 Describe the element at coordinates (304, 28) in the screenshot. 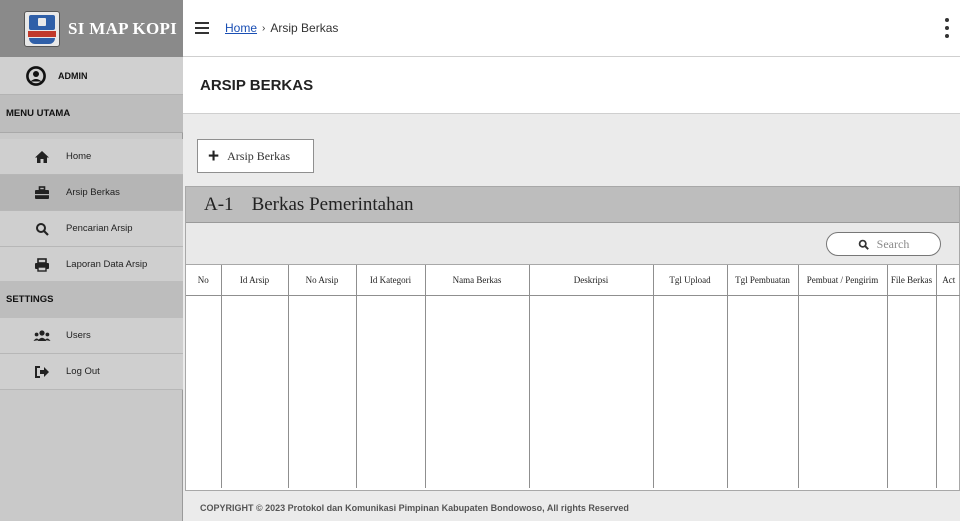

I see `breadcrumb-current: Arsip Berkas` at that location.